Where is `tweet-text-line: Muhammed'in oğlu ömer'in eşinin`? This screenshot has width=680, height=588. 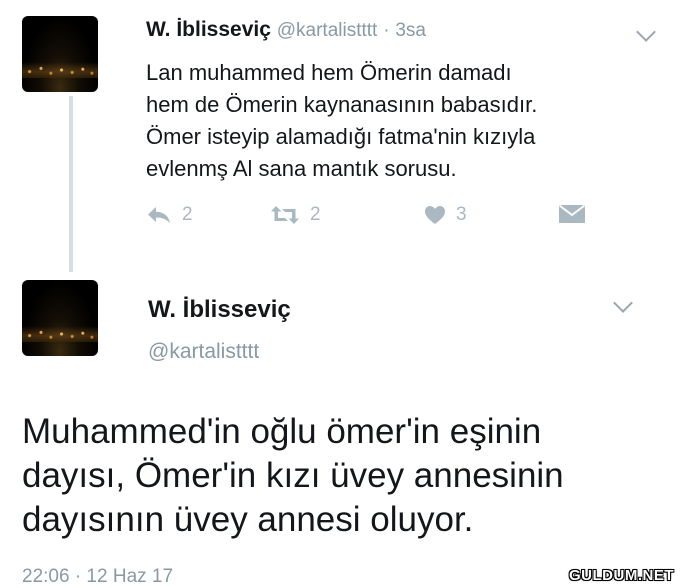
tweet-text-line: Muhammed'in oğlu ömer'in eşinin is located at coordinates (282, 431).